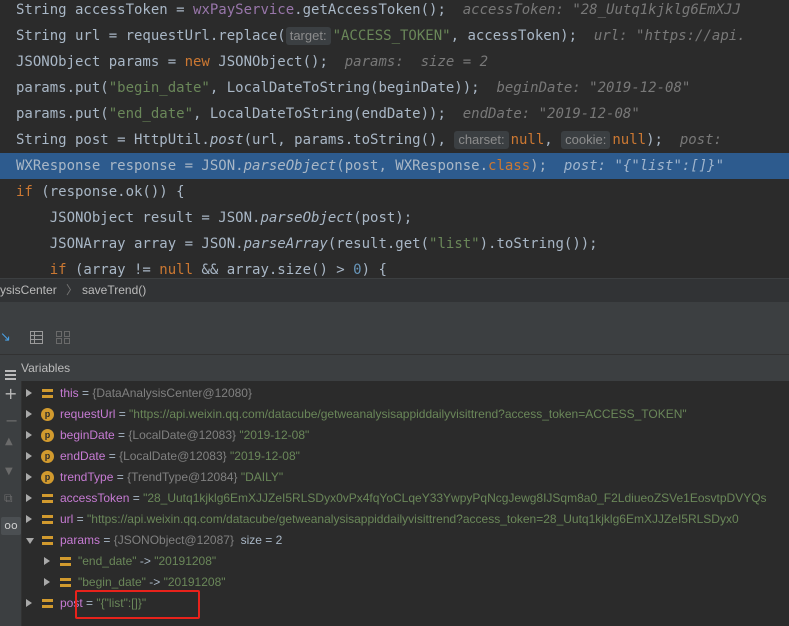 Image resolution: width=789 pixels, height=626 pixels. I want to click on code-text: JSONObject result = JSON., so click(138, 218).